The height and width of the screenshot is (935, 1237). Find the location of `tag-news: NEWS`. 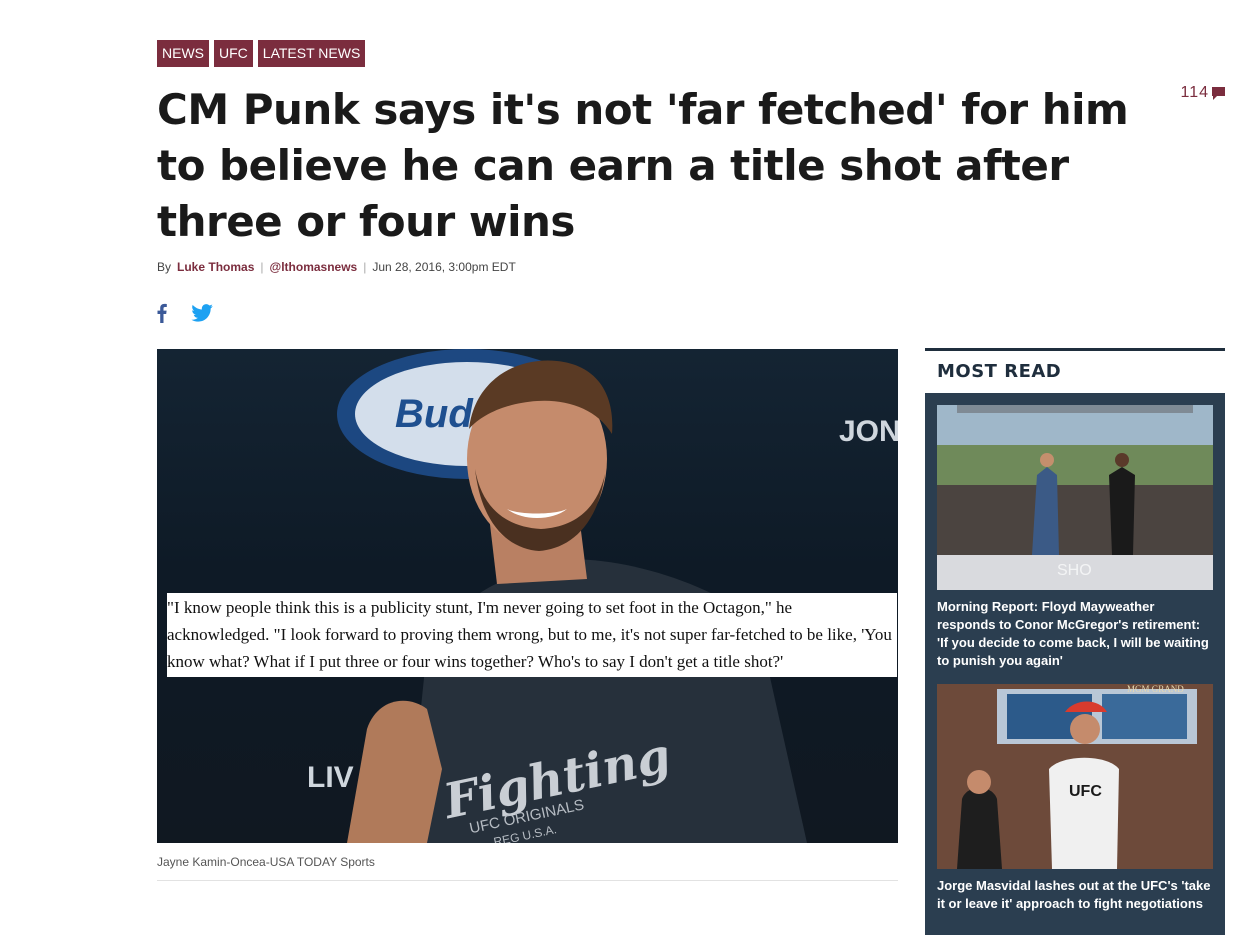

tag-news: NEWS is located at coordinates (183, 53).